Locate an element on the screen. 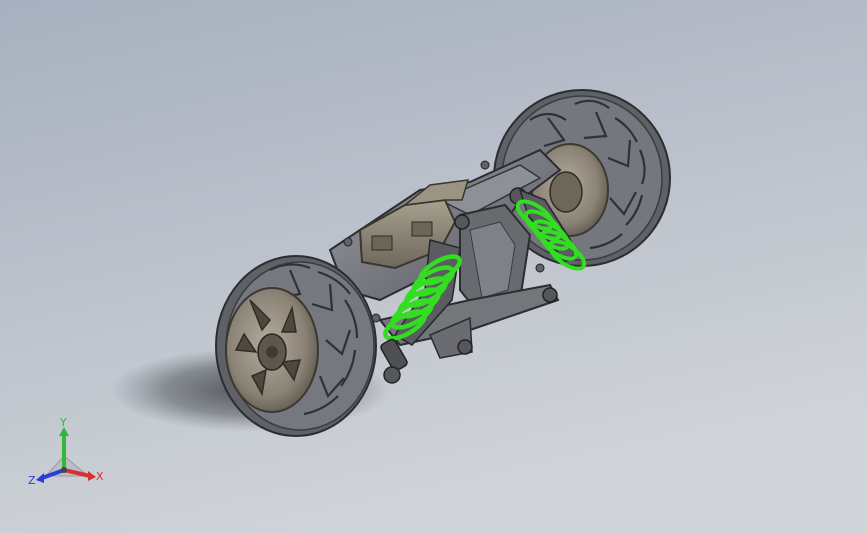  front-wheel is located at coordinates (296, 346).